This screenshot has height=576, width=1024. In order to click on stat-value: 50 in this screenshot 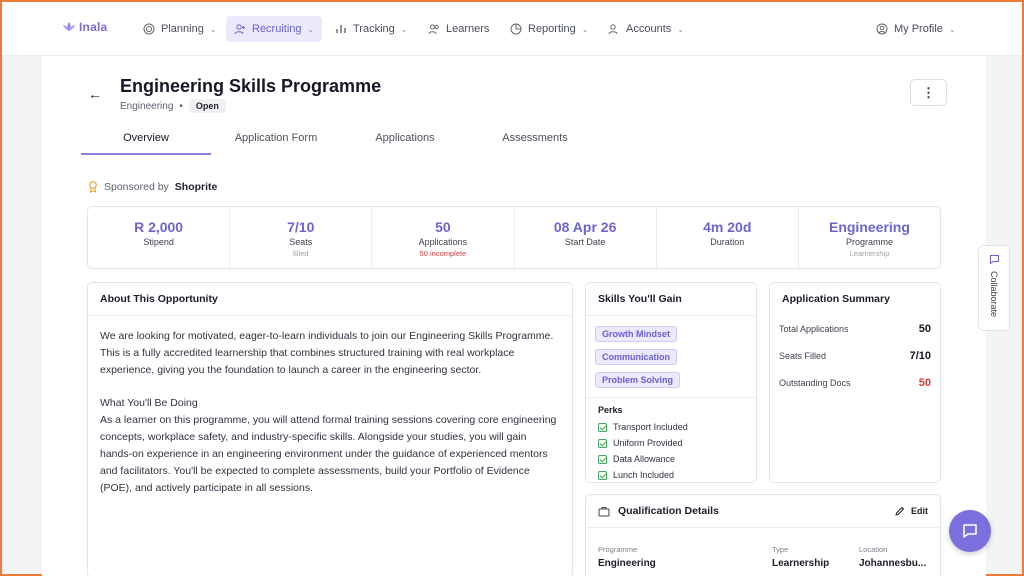, I will do `click(443, 227)`.